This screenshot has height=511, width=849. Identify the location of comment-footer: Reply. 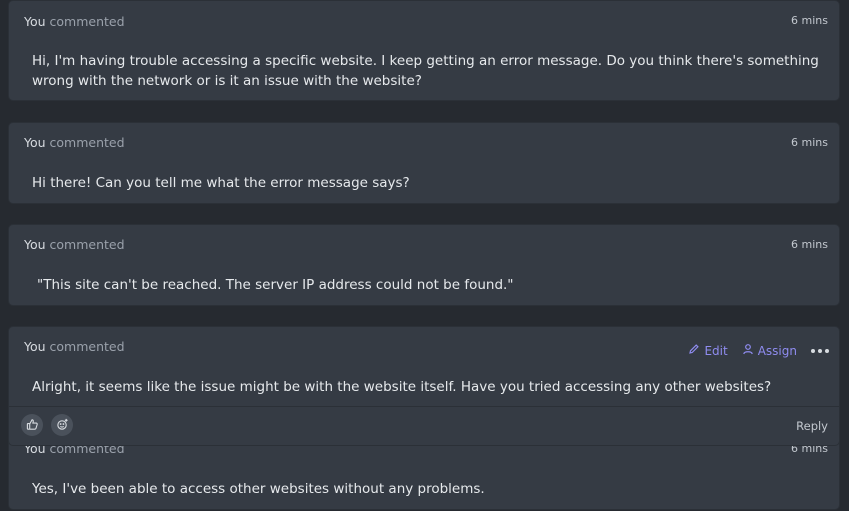
(424, 425).